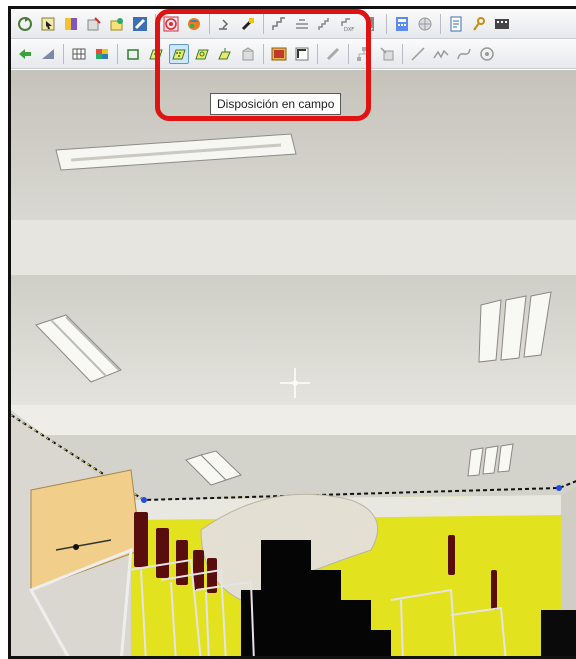 This screenshot has width=576, height=659. What do you see at coordinates (487, 54) in the screenshot?
I see `circle-target-icon` at bounding box center [487, 54].